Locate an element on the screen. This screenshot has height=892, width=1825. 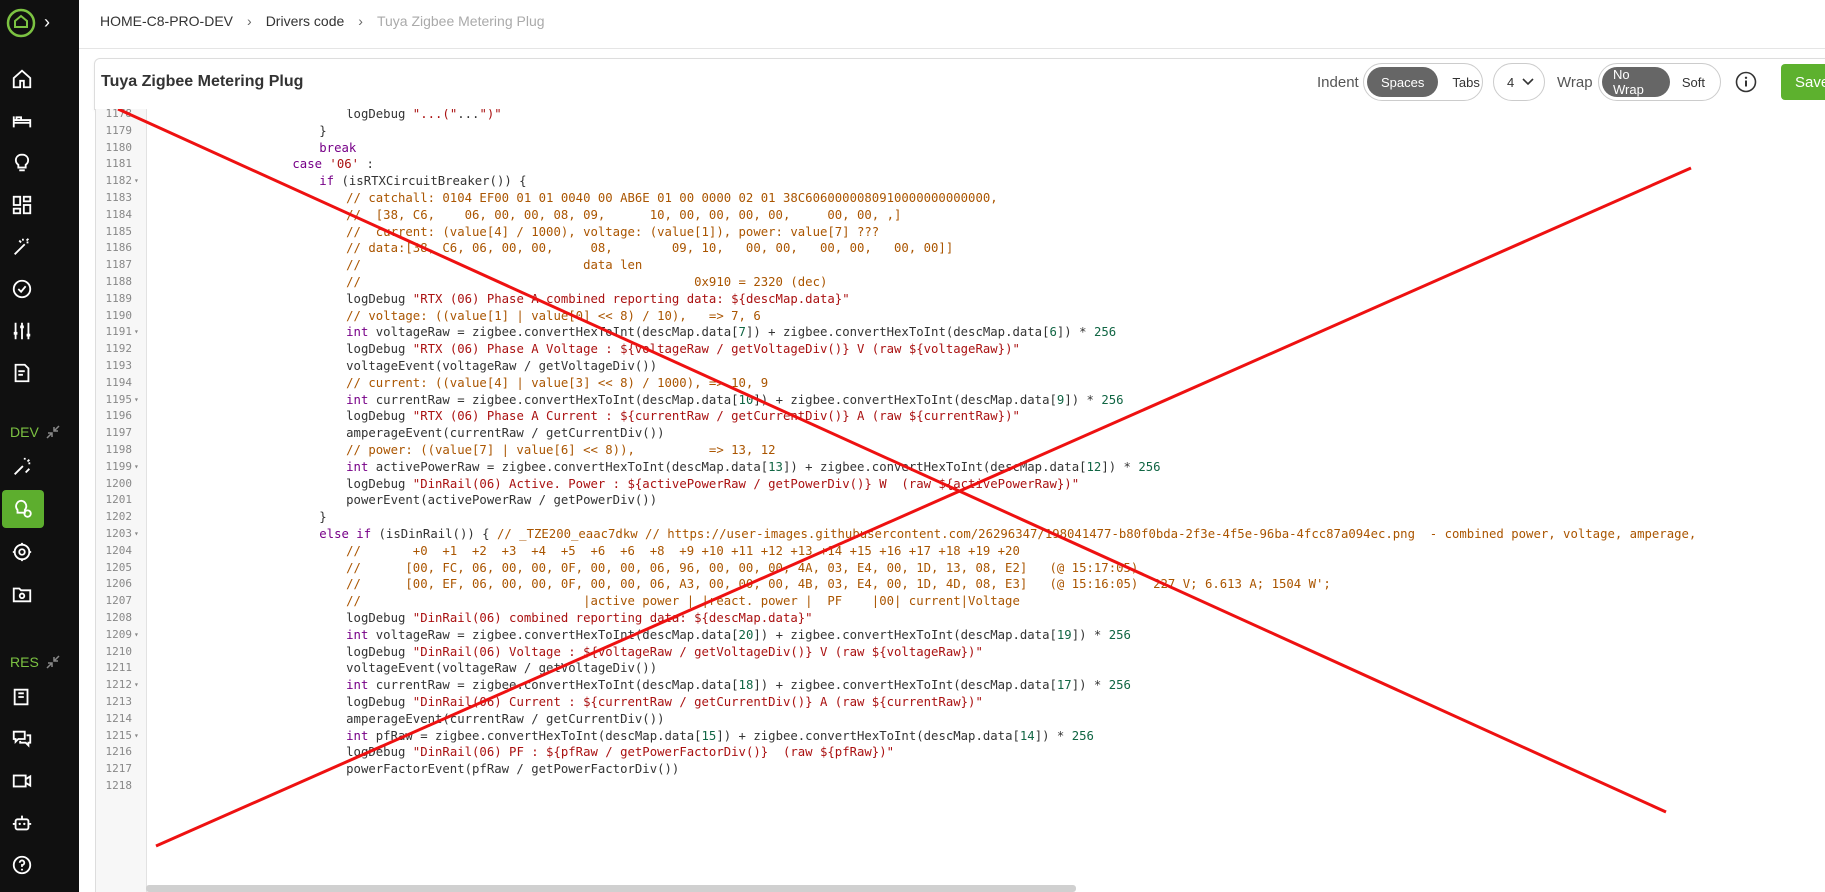
bed-icon is located at coordinates (22, 121).